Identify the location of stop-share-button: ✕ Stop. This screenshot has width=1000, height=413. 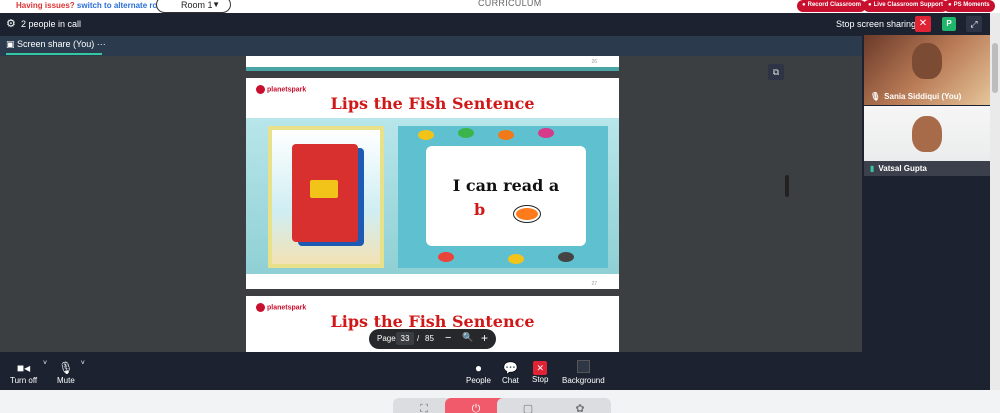
(540, 371).